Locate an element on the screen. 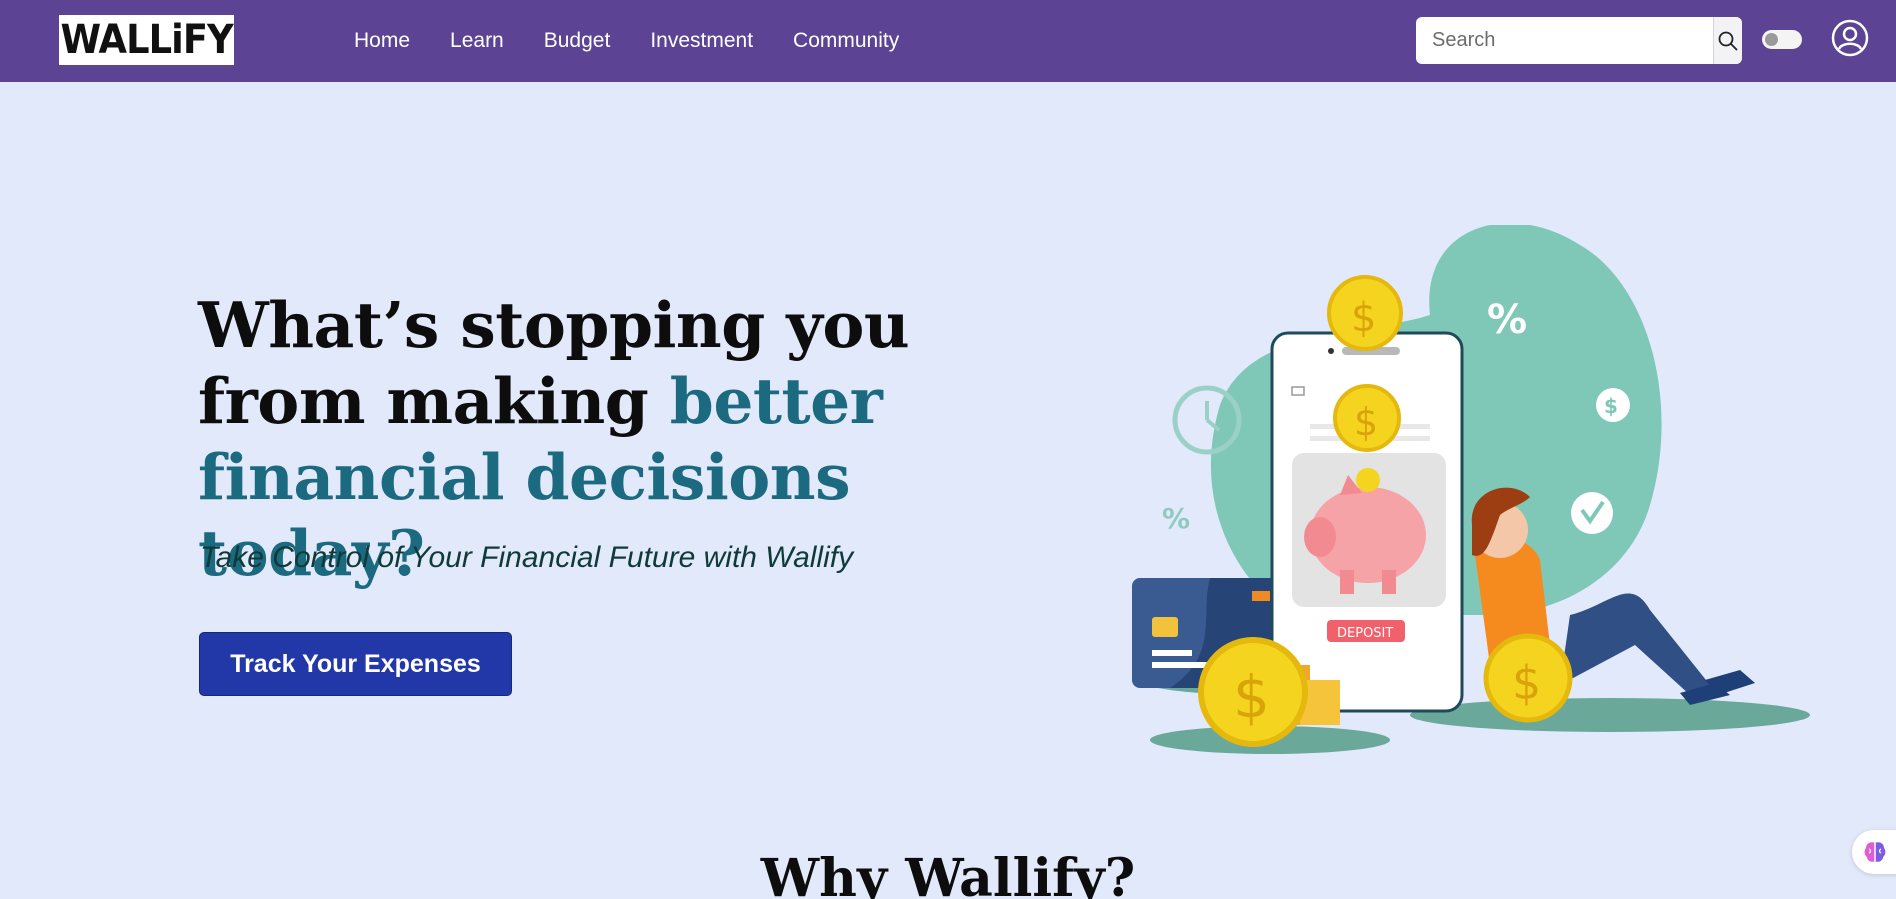  track-expenses-button: Track Your Expenses is located at coordinates (355, 664).